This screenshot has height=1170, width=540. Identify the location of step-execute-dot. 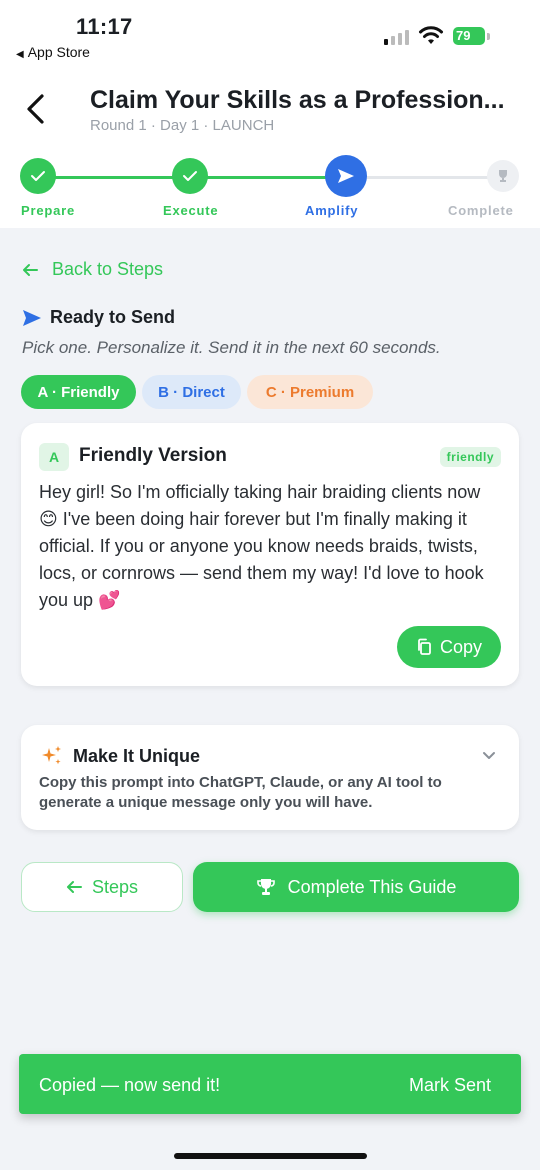
(190, 176).